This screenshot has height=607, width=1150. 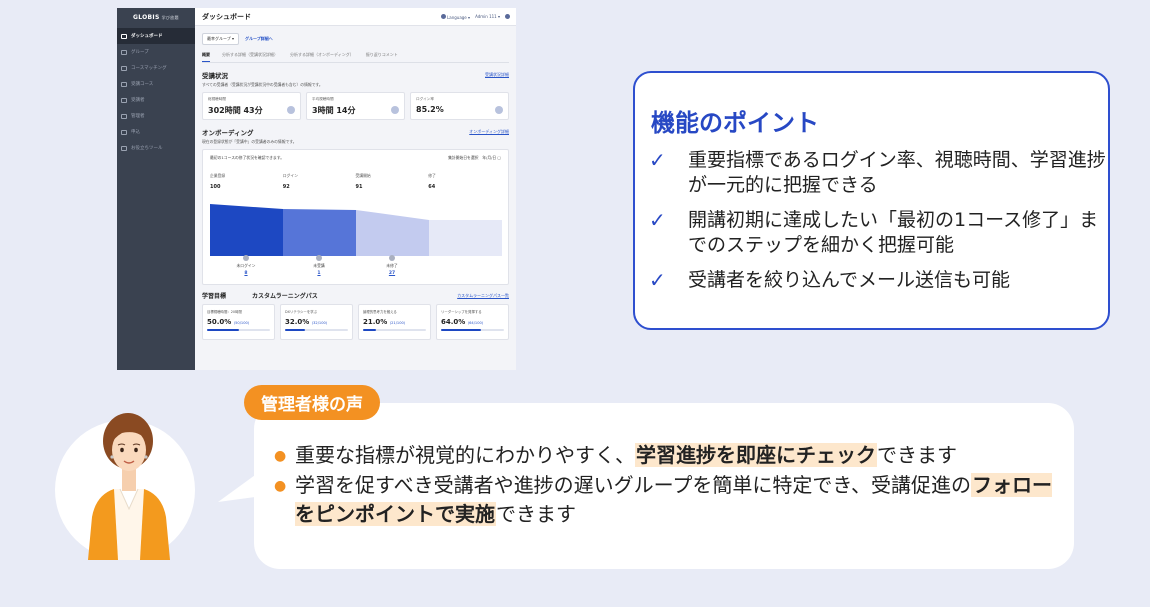 I want to click on sidebar-item-course-matching: コースマッチング, so click(x=156, y=68).